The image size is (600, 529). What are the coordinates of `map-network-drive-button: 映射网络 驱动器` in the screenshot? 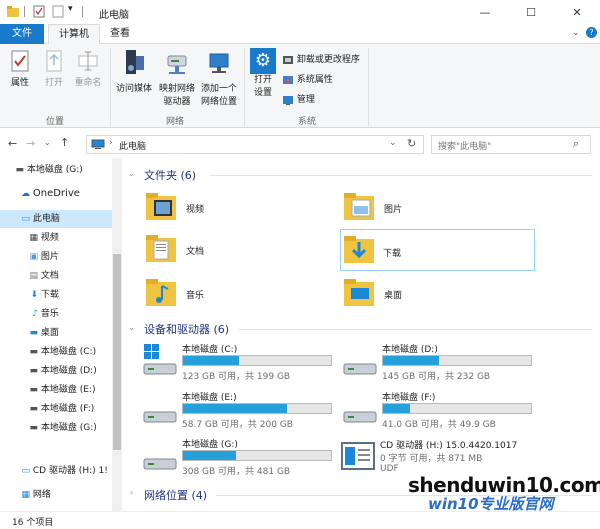 It's located at (177, 78).